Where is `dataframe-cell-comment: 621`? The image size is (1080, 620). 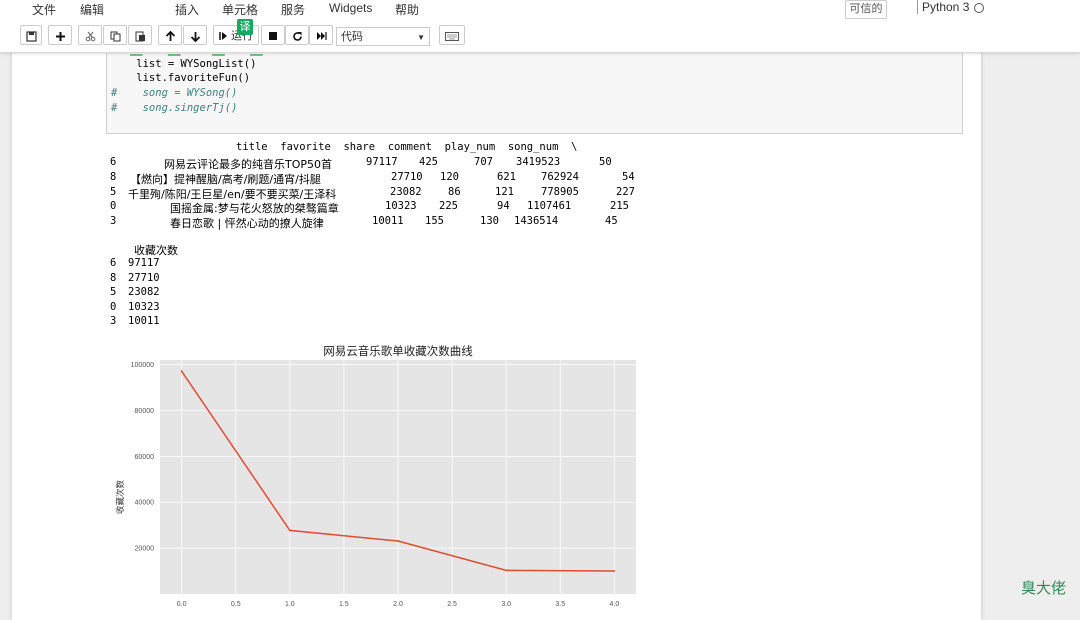
dataframe-cell-comment: 621 is located at coordinates (506, 177).